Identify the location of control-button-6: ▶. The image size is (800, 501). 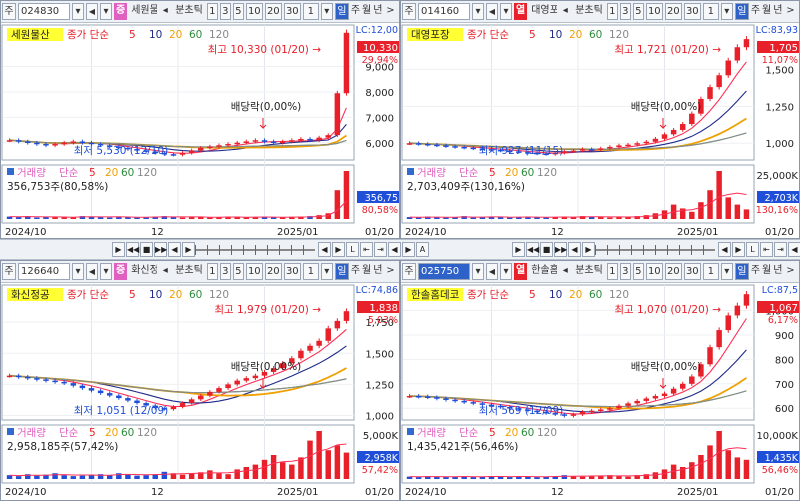
(408, 249).